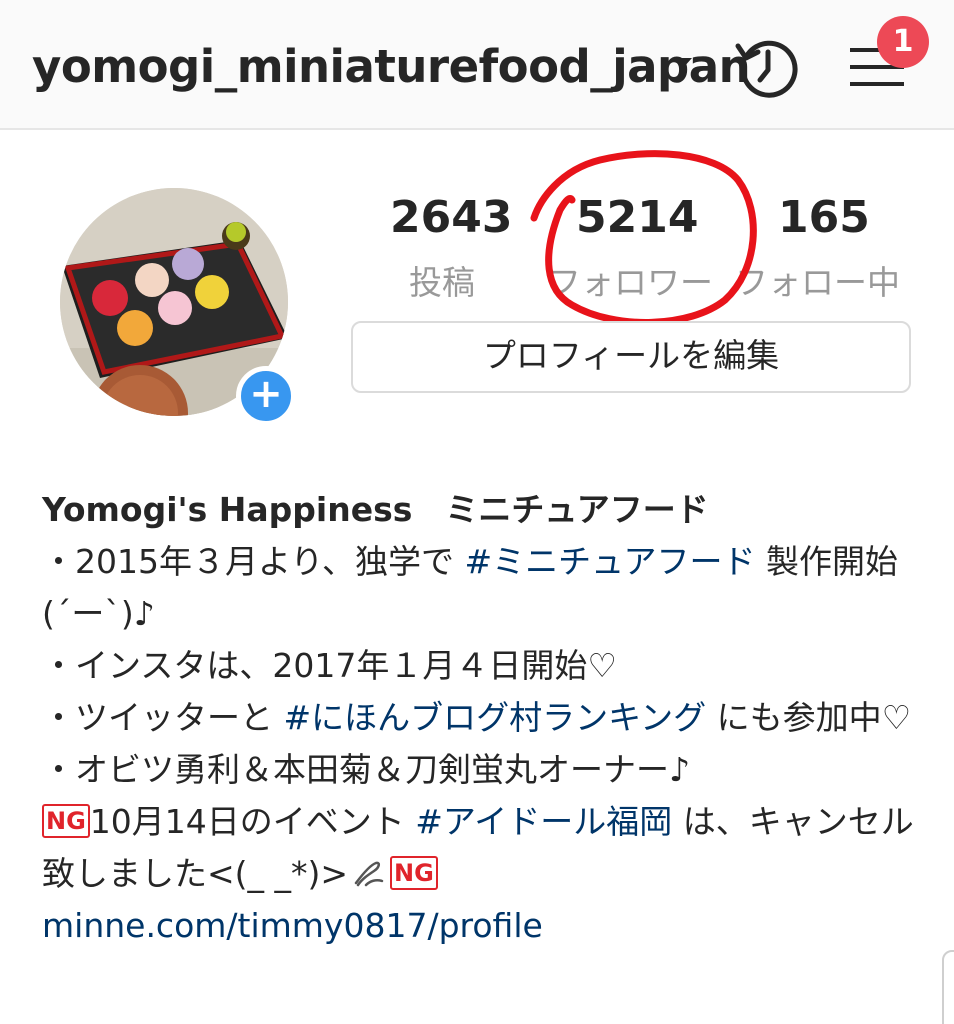  I want to click on following-label: フォロー中, so click(817, 280).